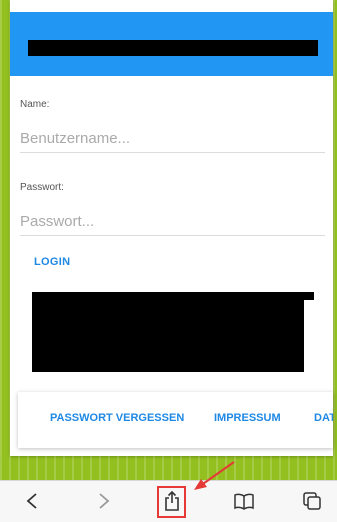 This screenshot has height=522, width=337. Describe the element at coordinates (117, 418) in the screenshot. I see `forgot-password-link: PASSWORT VERGESSEN` at that location.